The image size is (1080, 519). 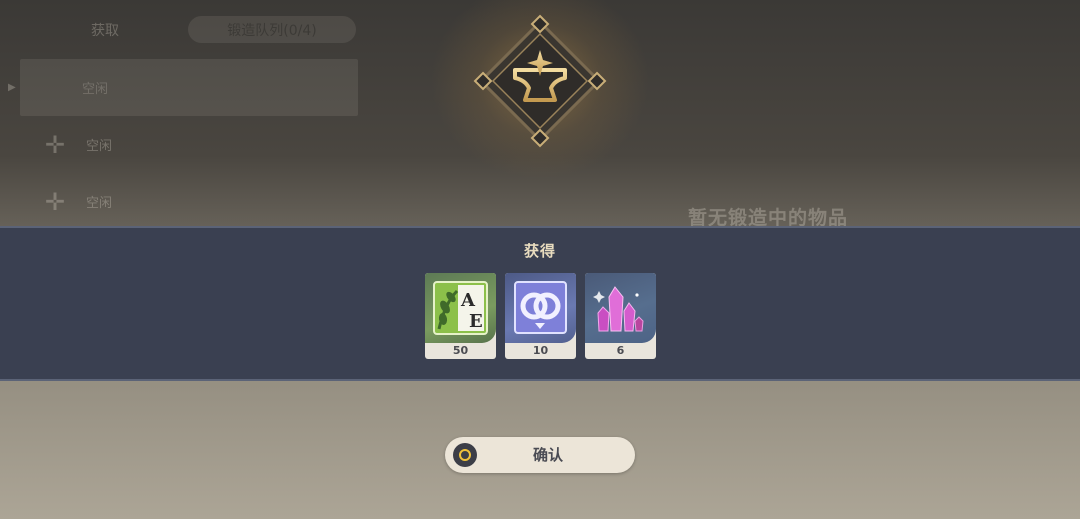 What do you see at coordinates (183, 87) in the screenshot?
I see `queue-slot-1: ▶ 空闲` at bounding box center [183, 87].